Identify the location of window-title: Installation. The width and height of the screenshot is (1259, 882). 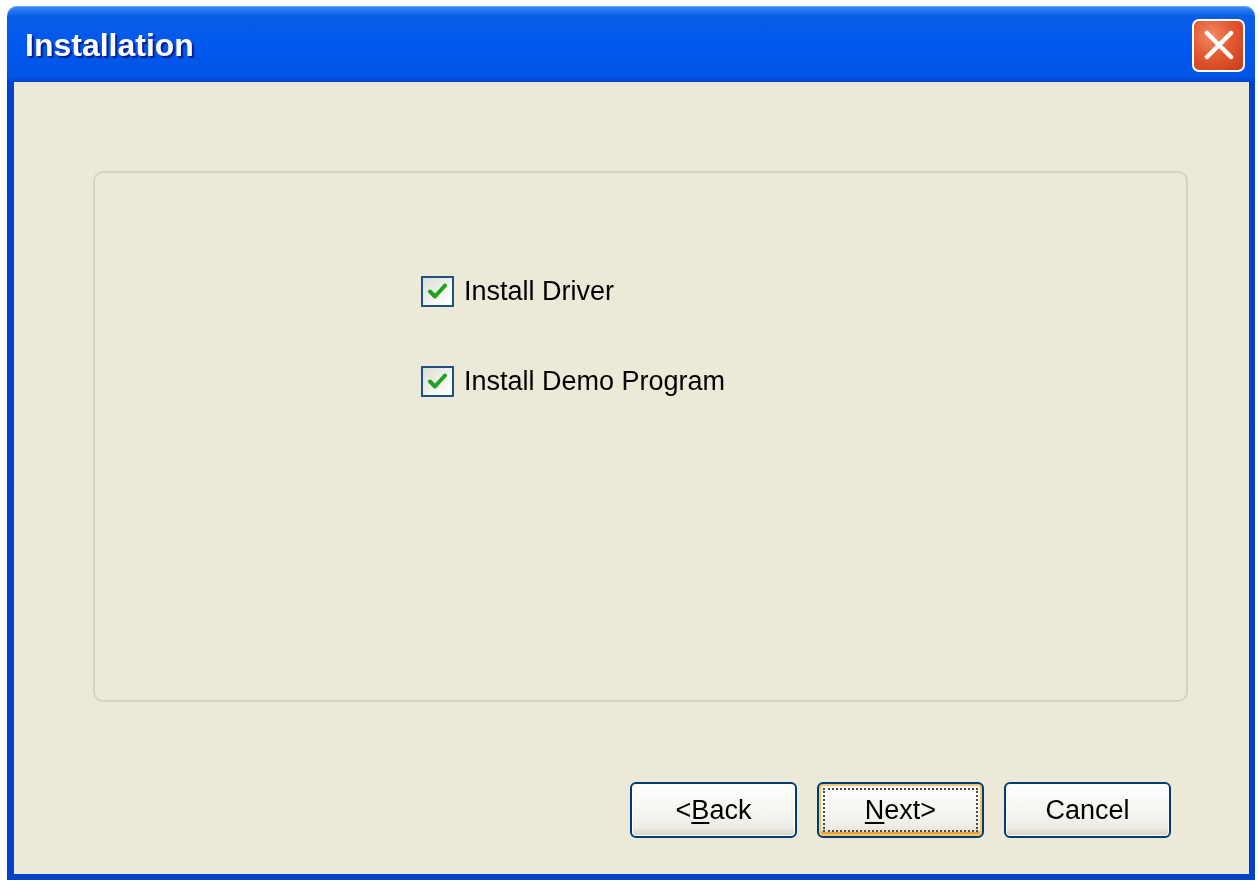
(109, 45).